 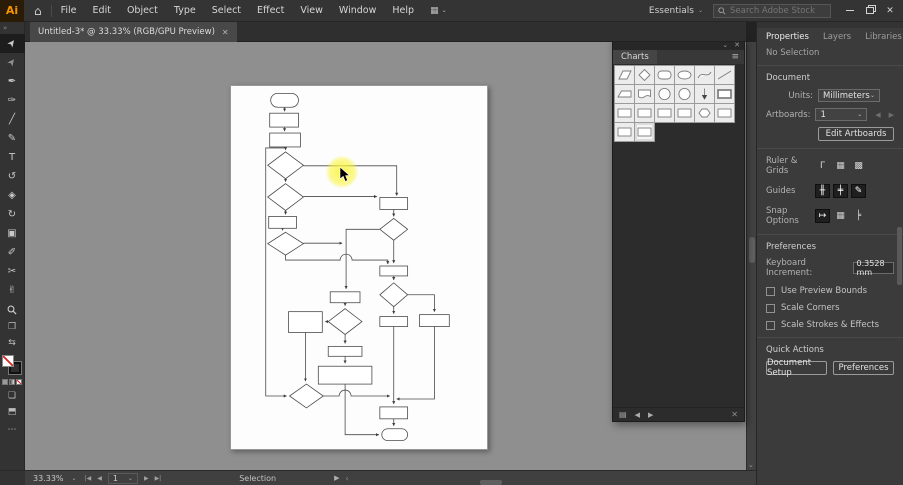 I want to click on preferences-button: Preferences, so click(x=863, y=368).